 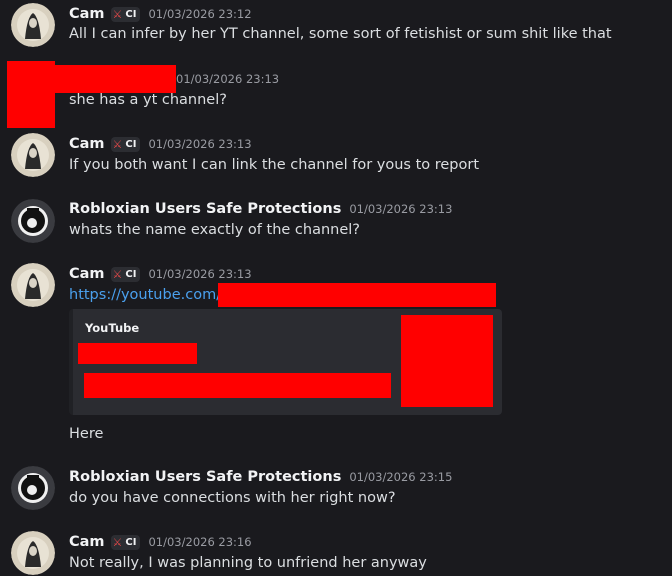 What do you see at coordinates (200, 542) in the screenshot?
I see `timestamp: 01/03/2026 23:16` at bounding box center [200, 542].